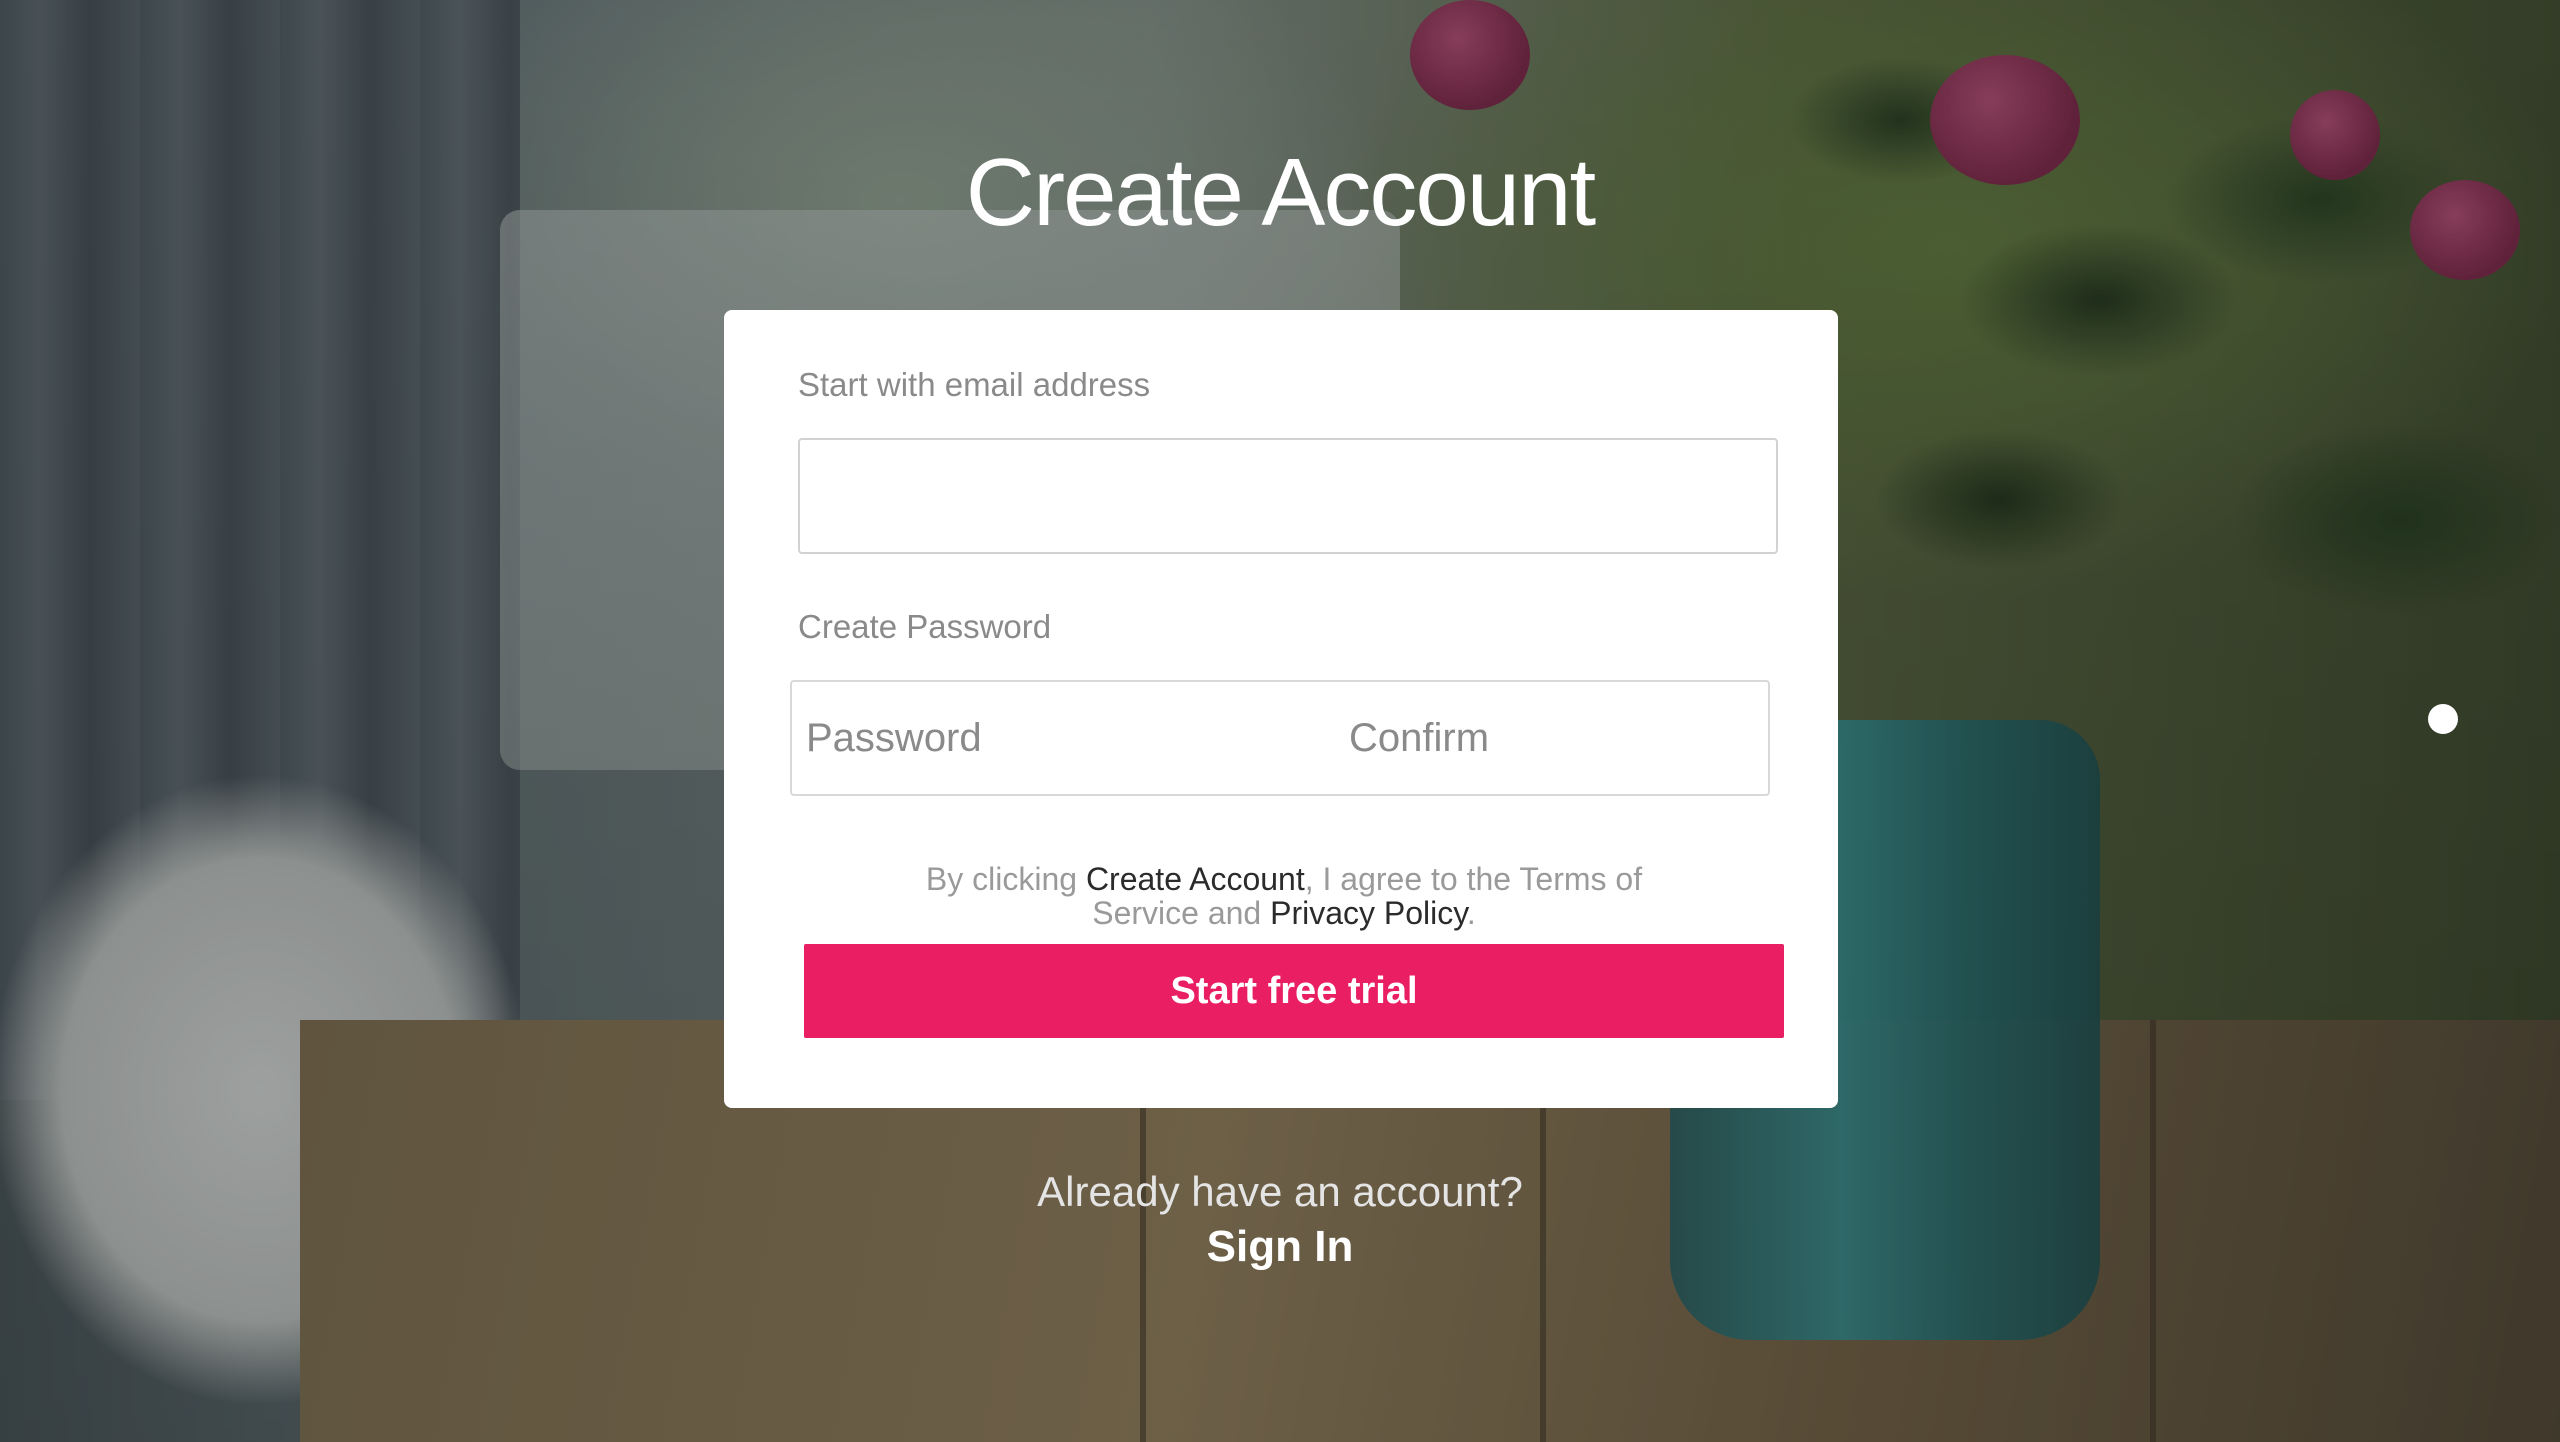 Image resolution: width=2560 pixels, height=1442 pixels. What do you see at coordinates (1294, 991) in the screenshot?
I see `start-free-trial-button: Start free trial` at bounding box center [1294, 991].